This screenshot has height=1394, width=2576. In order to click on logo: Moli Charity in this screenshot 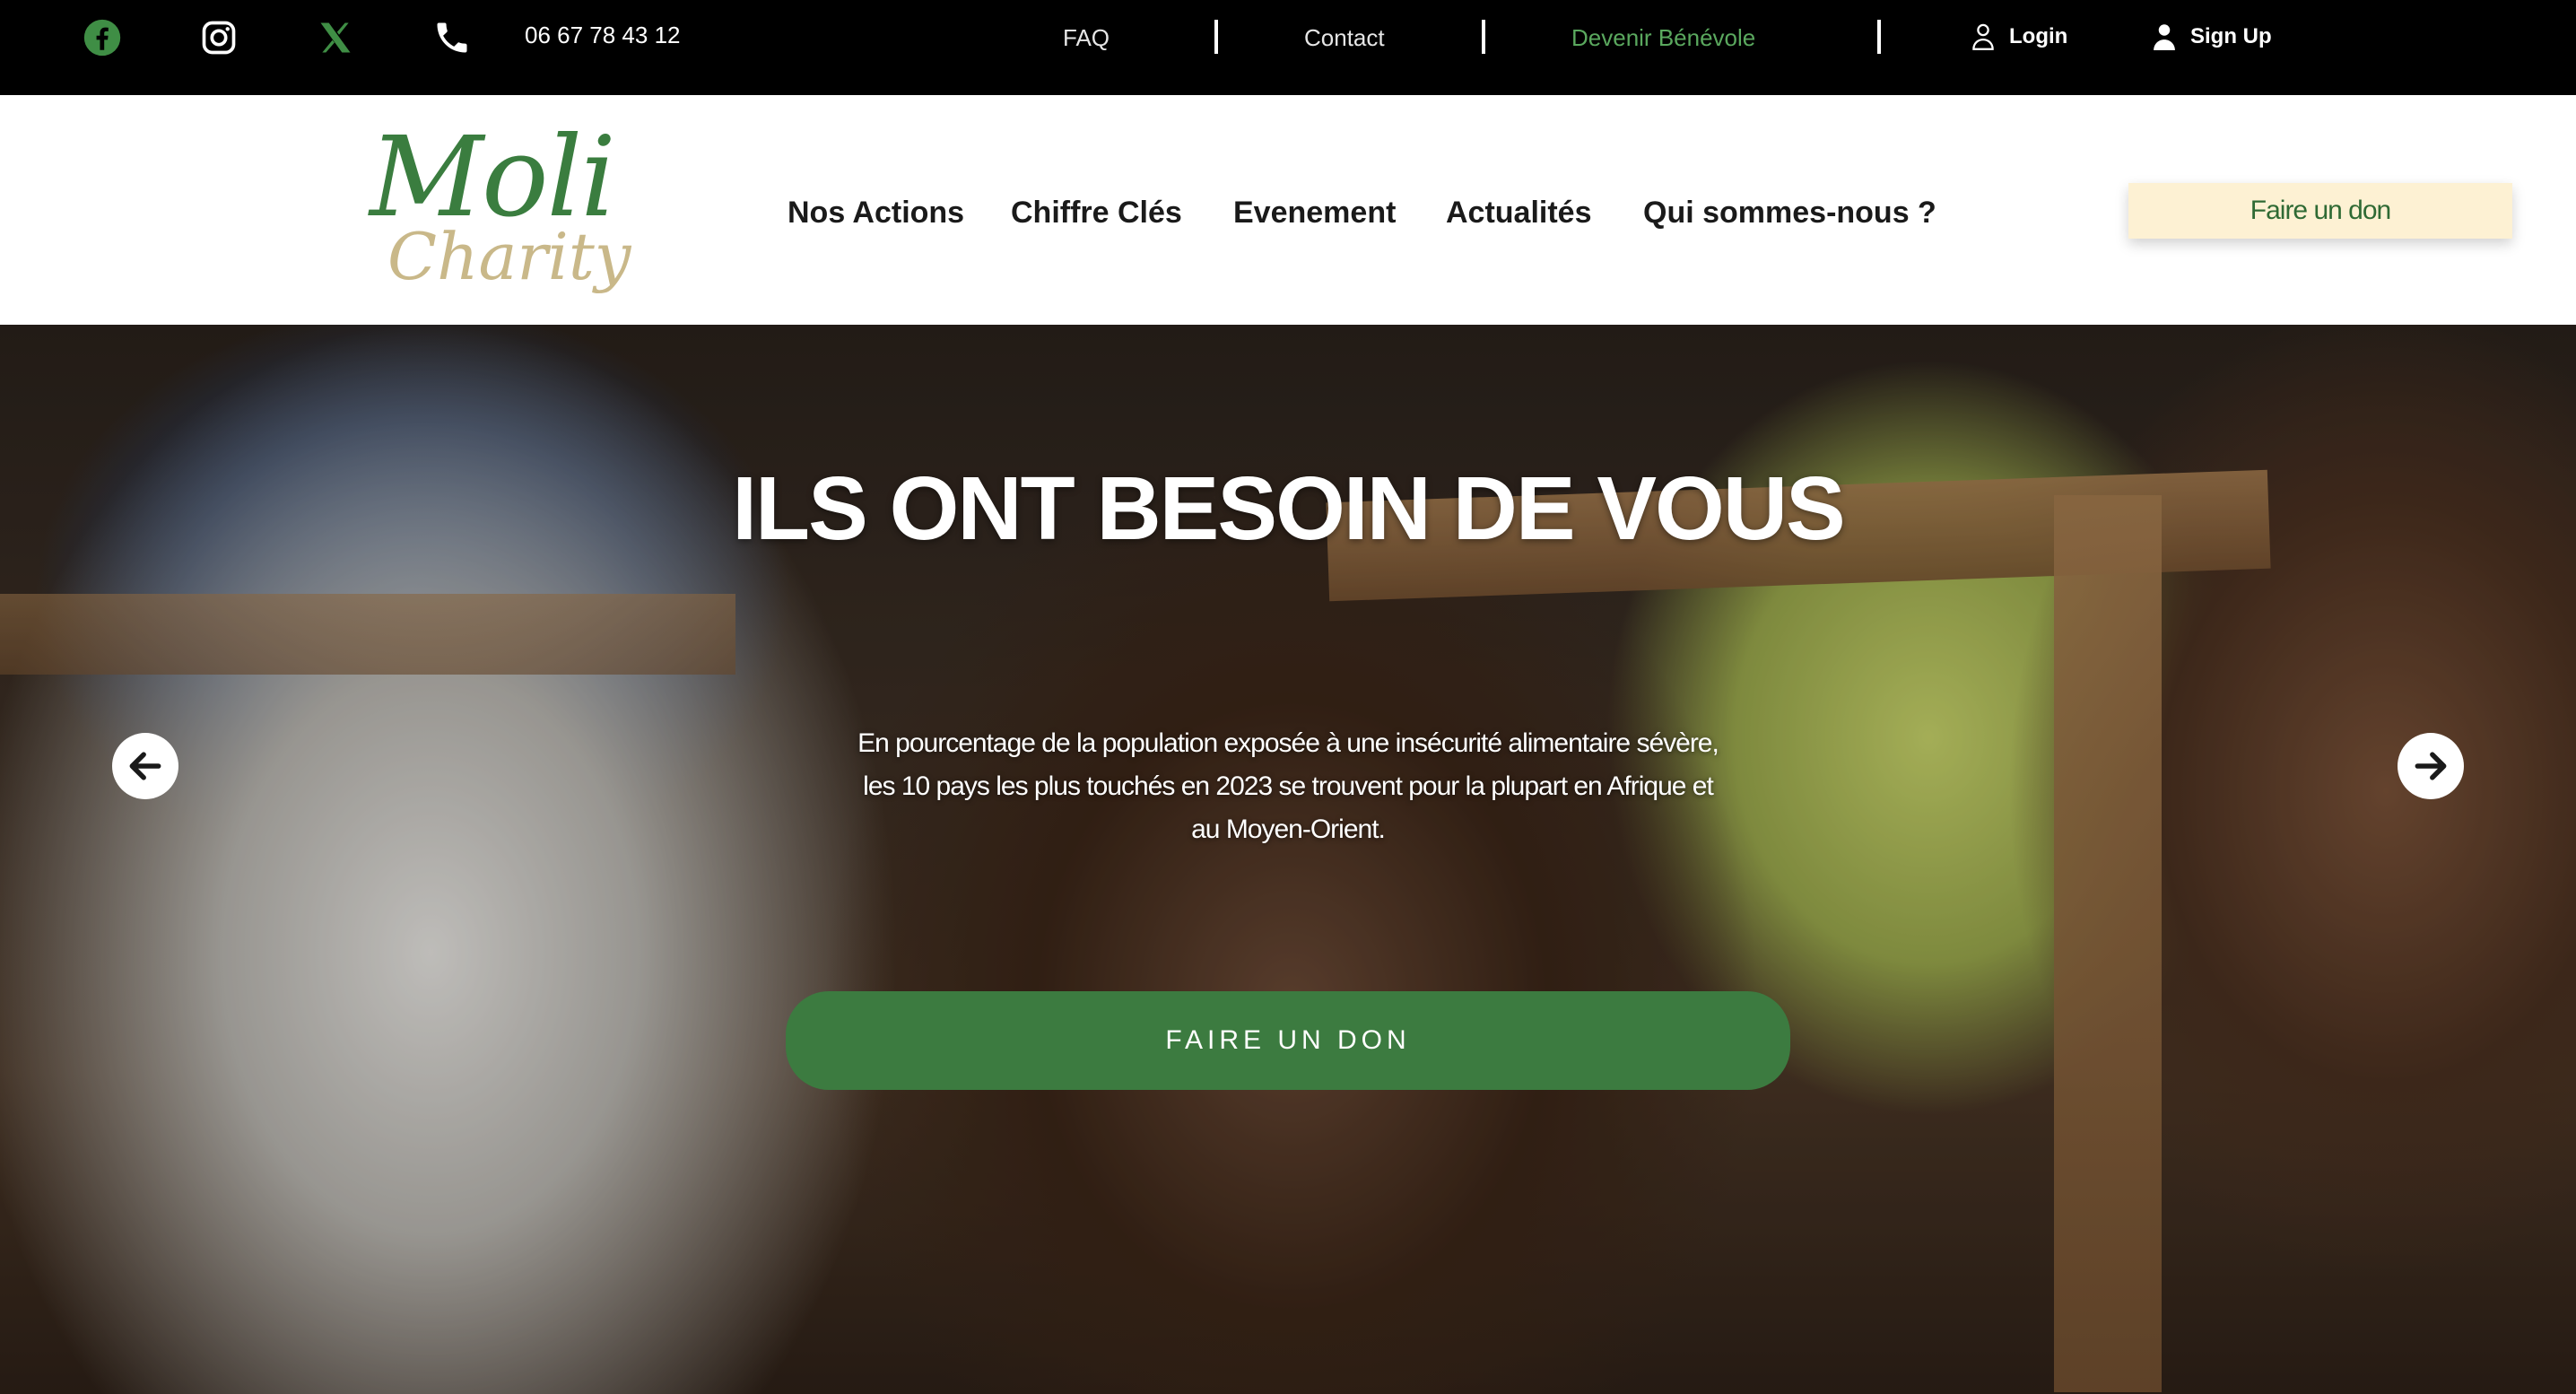, I will do `click(500, 211)`.